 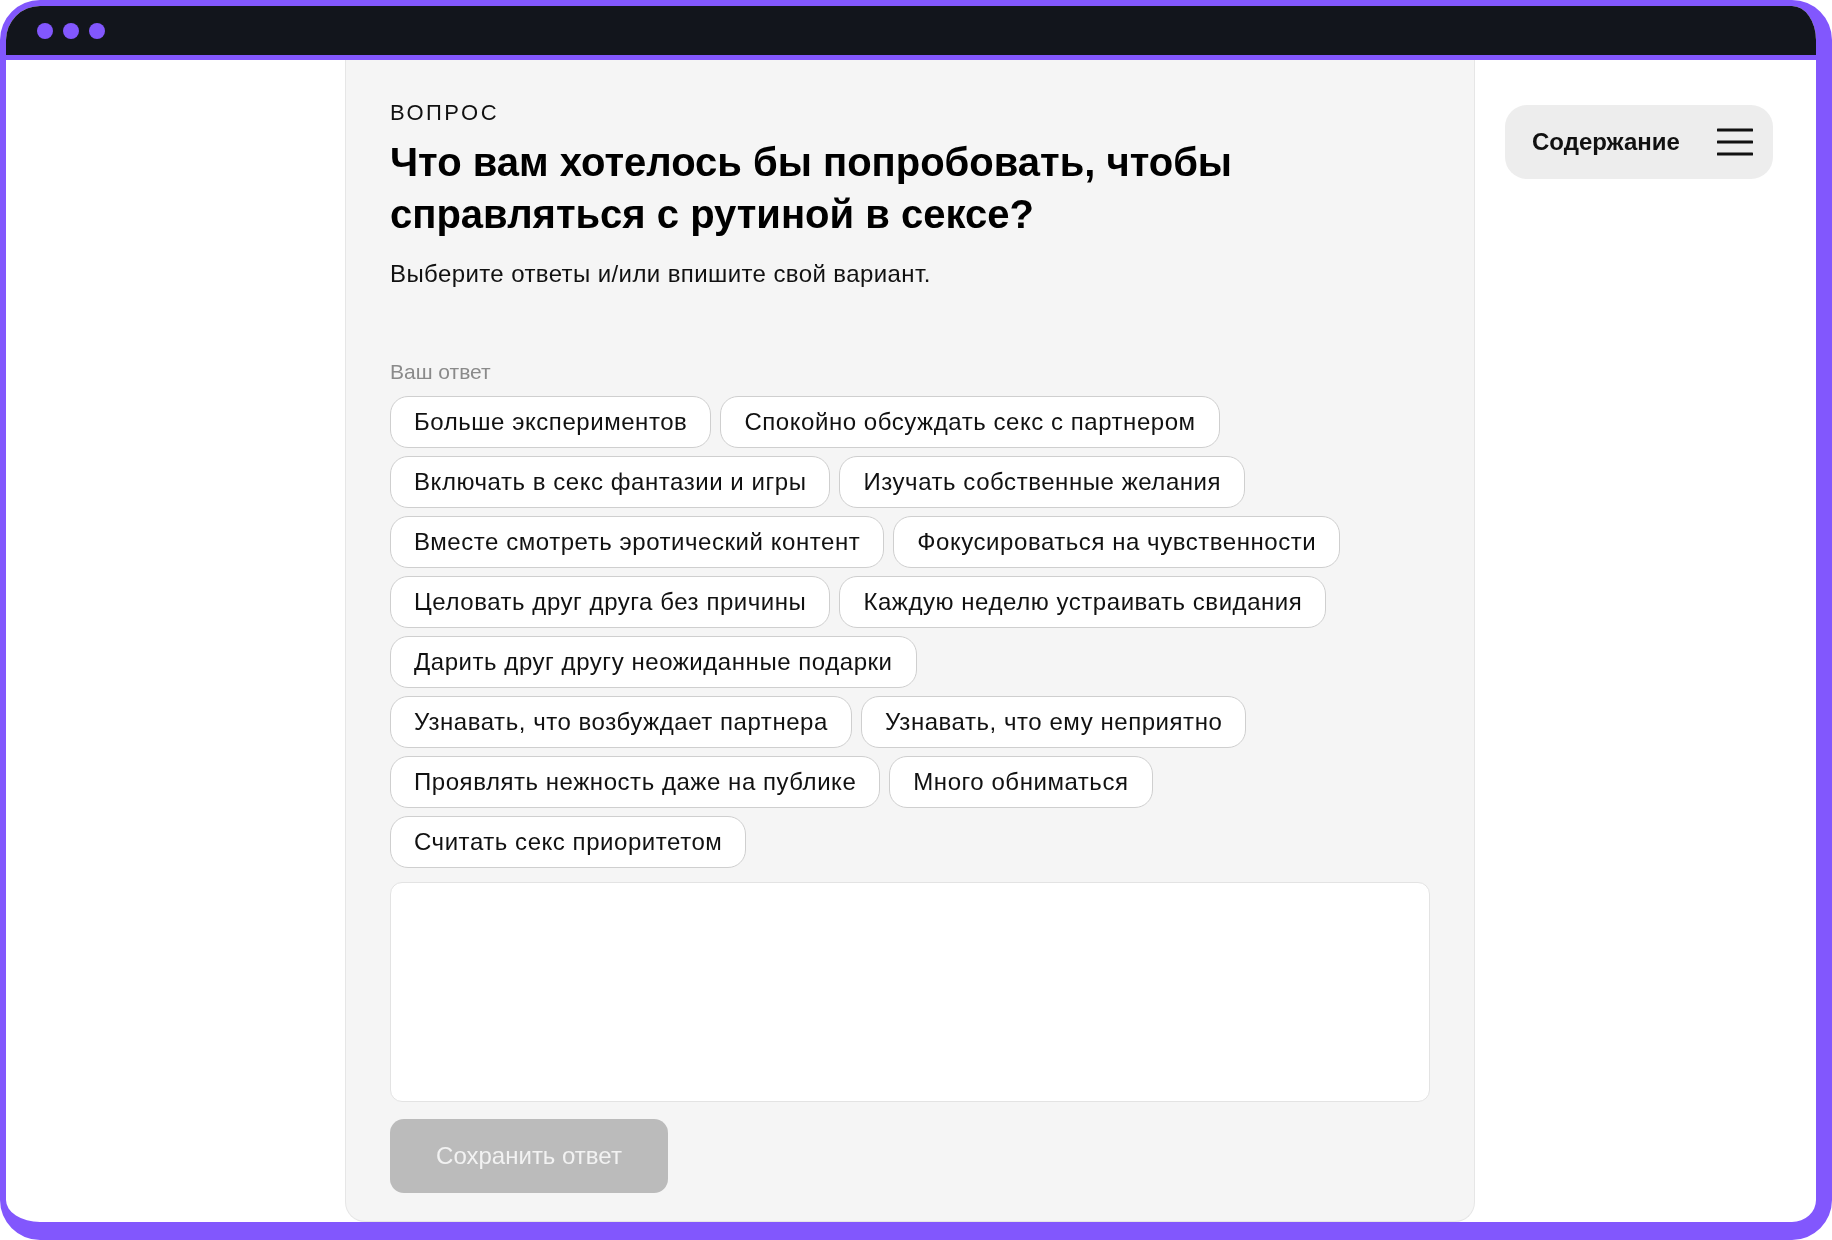 I want to click on answer-option-chip: Спокойно обсуждать секс с партнером, so click(x=970, y=422).